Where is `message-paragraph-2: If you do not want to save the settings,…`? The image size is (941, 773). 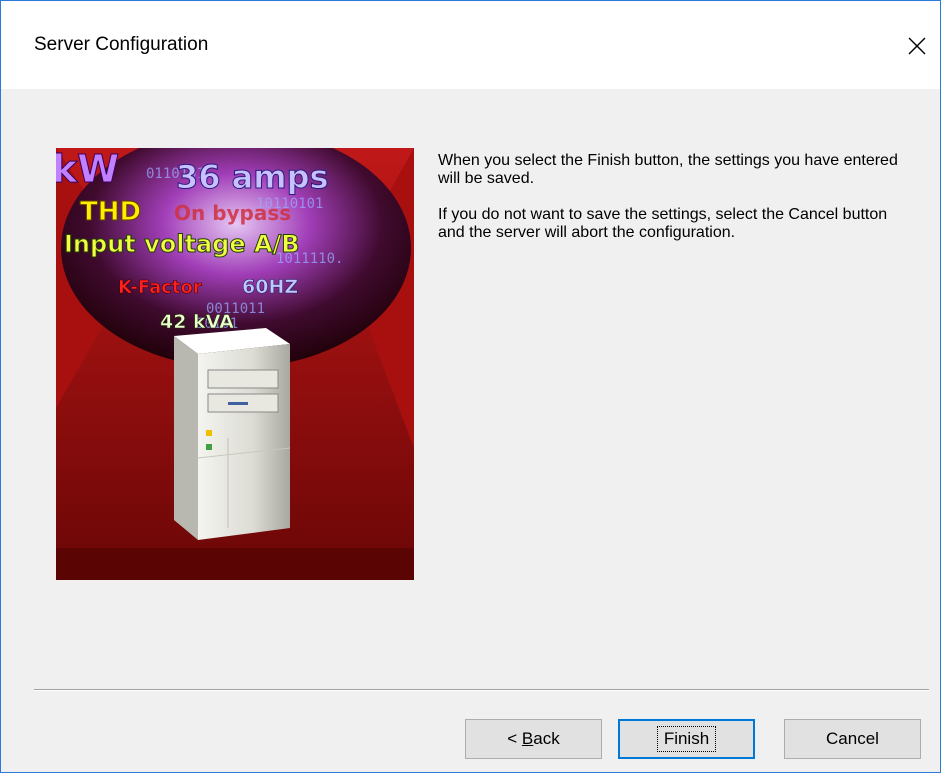
message-paragraph-2: If you do not want to save the settings,… is located at coordinates (663, 223).